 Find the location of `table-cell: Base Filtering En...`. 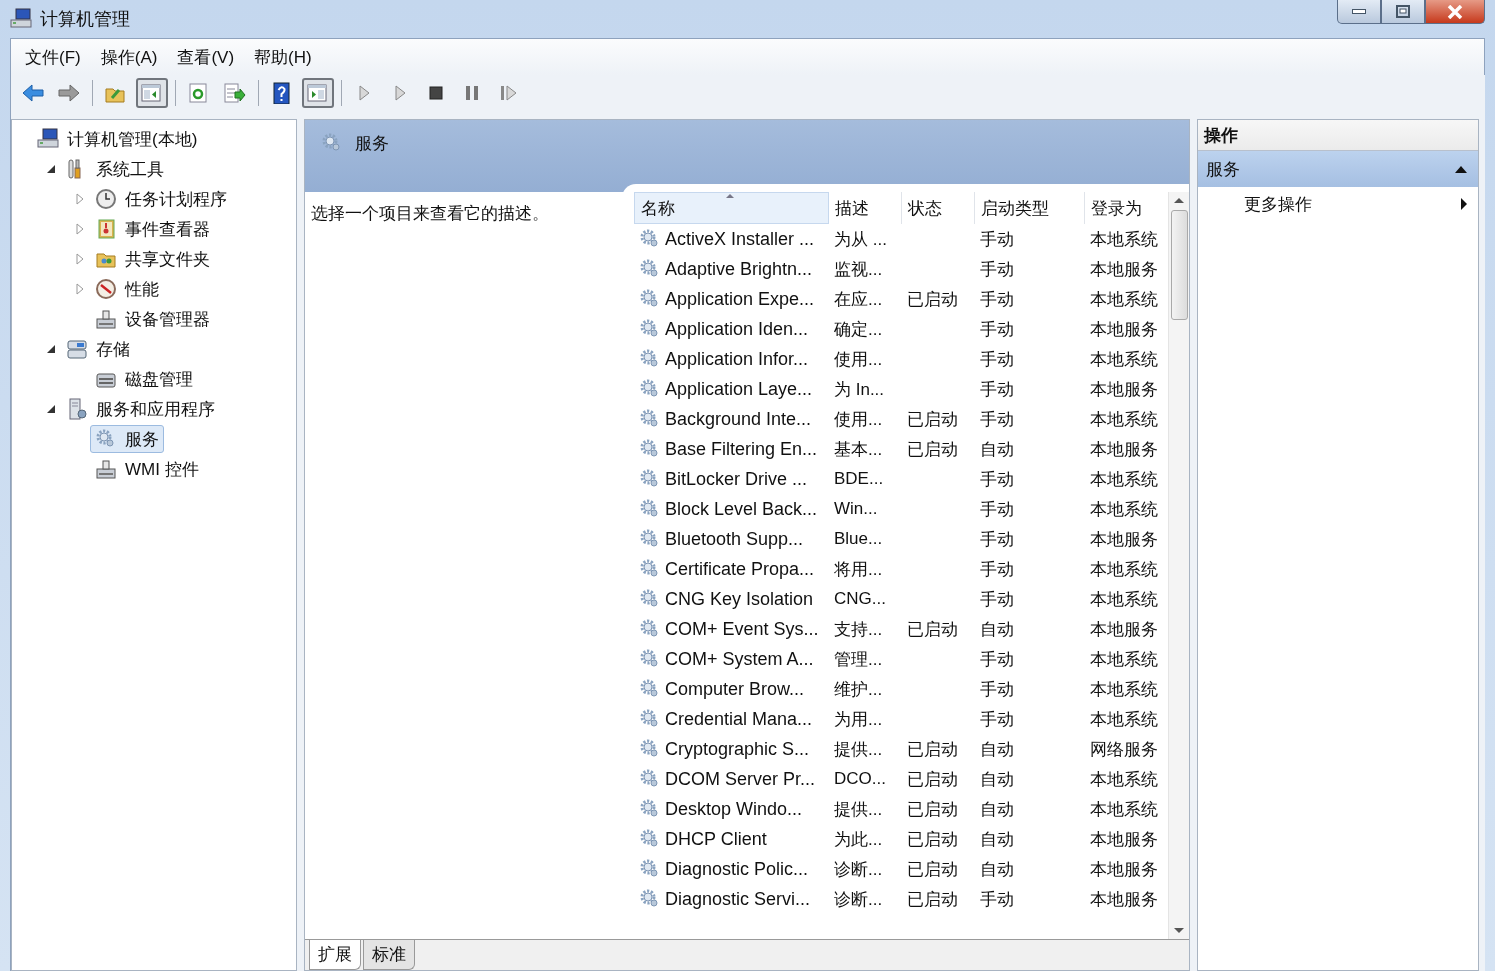

table-cell: Base Filtering En... is located at coordinates (741, 449).